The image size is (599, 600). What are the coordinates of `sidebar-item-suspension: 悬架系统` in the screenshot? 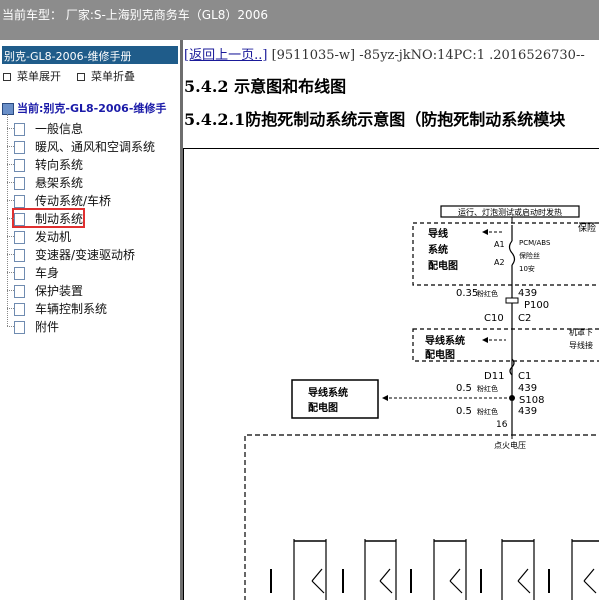 It's located at (45, 182).